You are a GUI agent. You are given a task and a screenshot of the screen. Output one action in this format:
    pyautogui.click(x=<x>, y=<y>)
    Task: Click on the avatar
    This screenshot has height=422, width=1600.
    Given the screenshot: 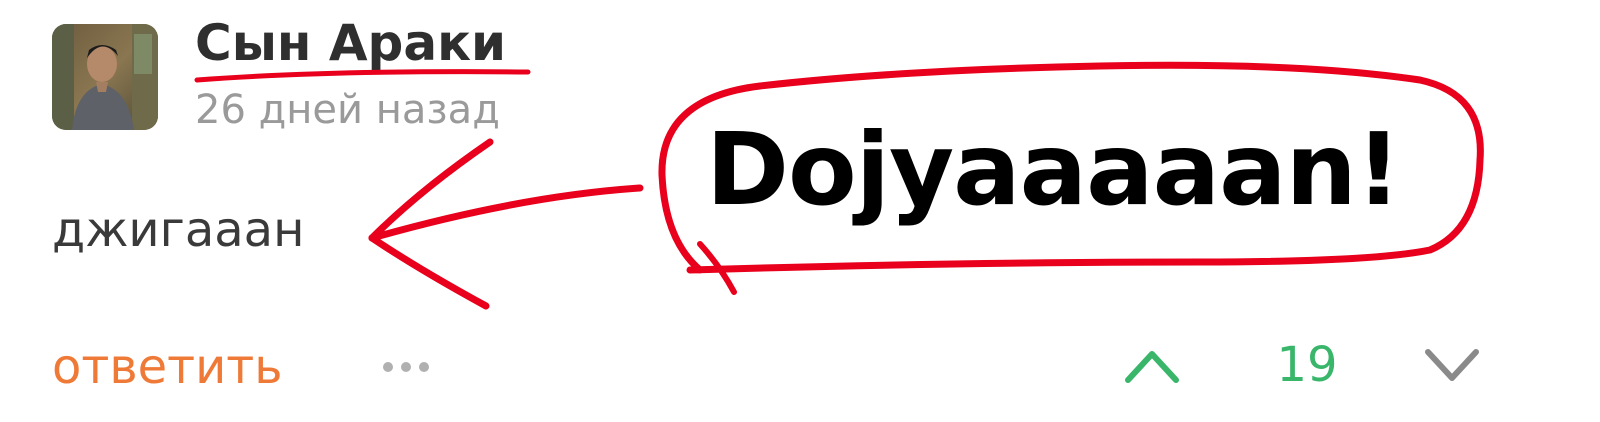 What is the action you would take?
    pyautogui.click(x=105, y=77)
    